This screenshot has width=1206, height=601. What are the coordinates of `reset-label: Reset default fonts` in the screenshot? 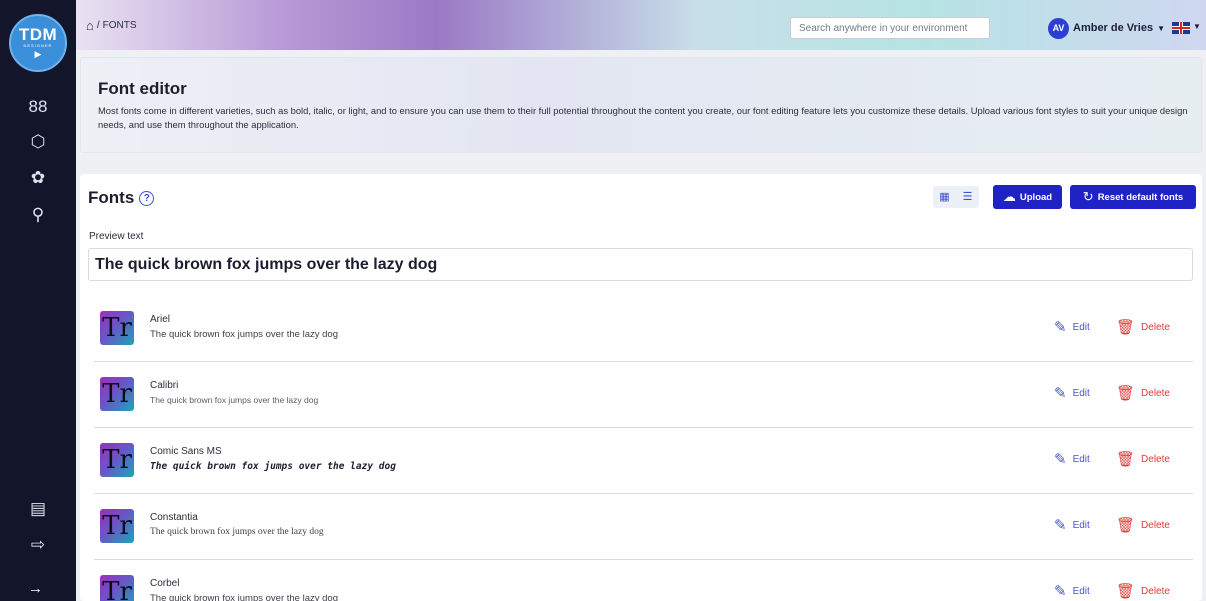 It's located at (1140, 197).